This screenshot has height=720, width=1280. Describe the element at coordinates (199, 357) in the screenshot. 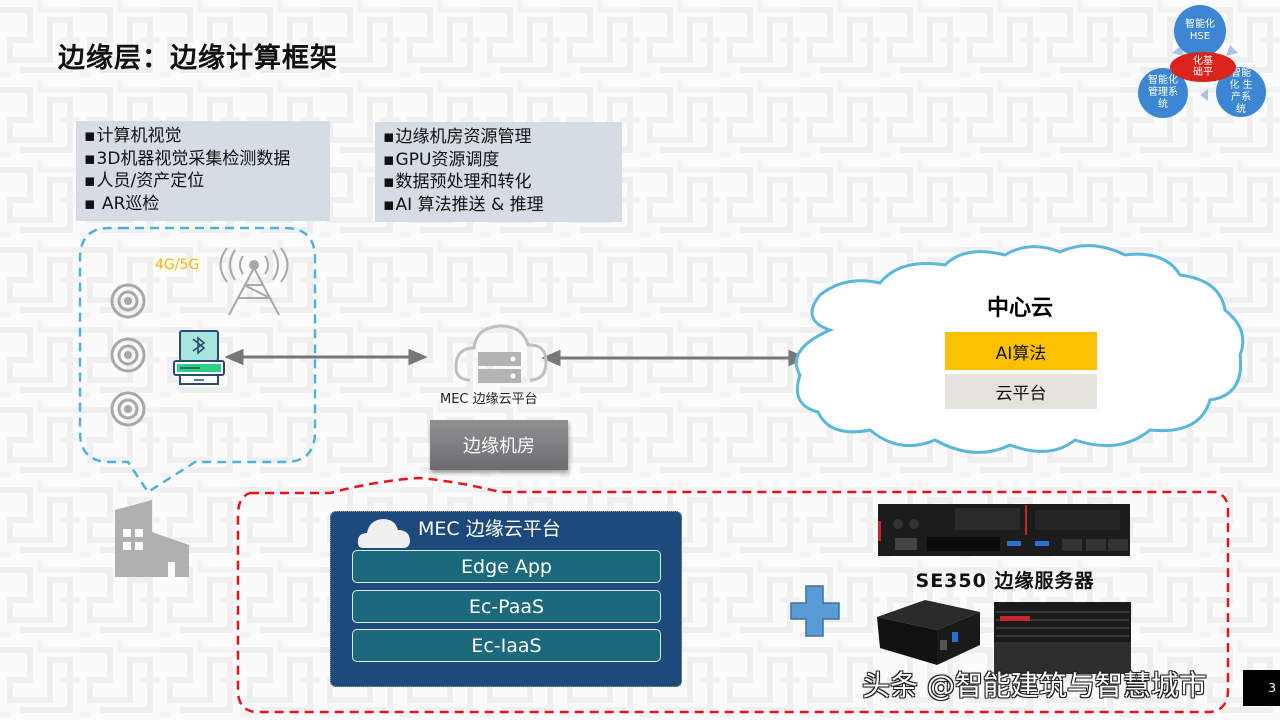

I see `bluetooth-gateway-icon` at that location.